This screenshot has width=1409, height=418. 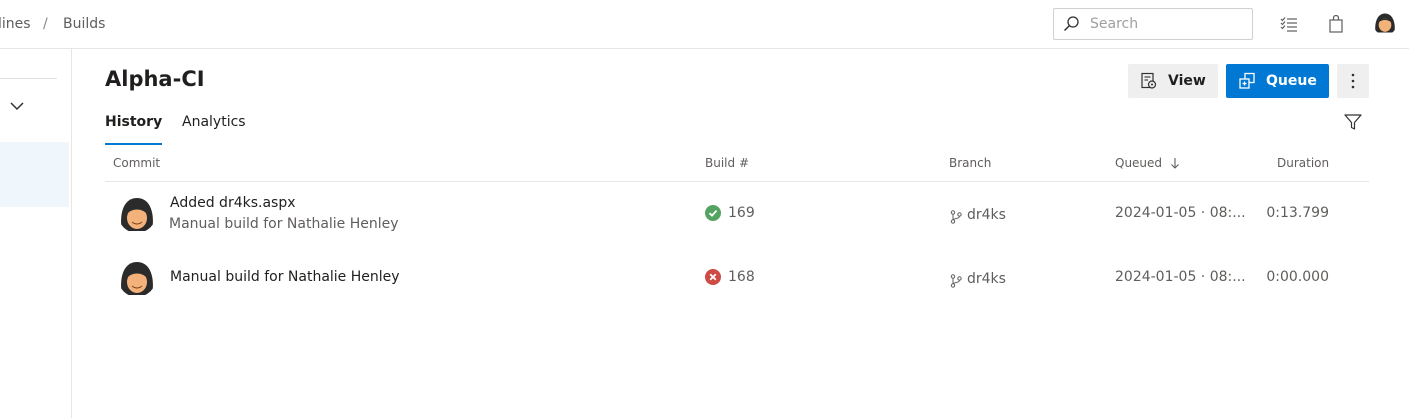 I want to click on view-button-label: View, so click(x=1187, y=81).